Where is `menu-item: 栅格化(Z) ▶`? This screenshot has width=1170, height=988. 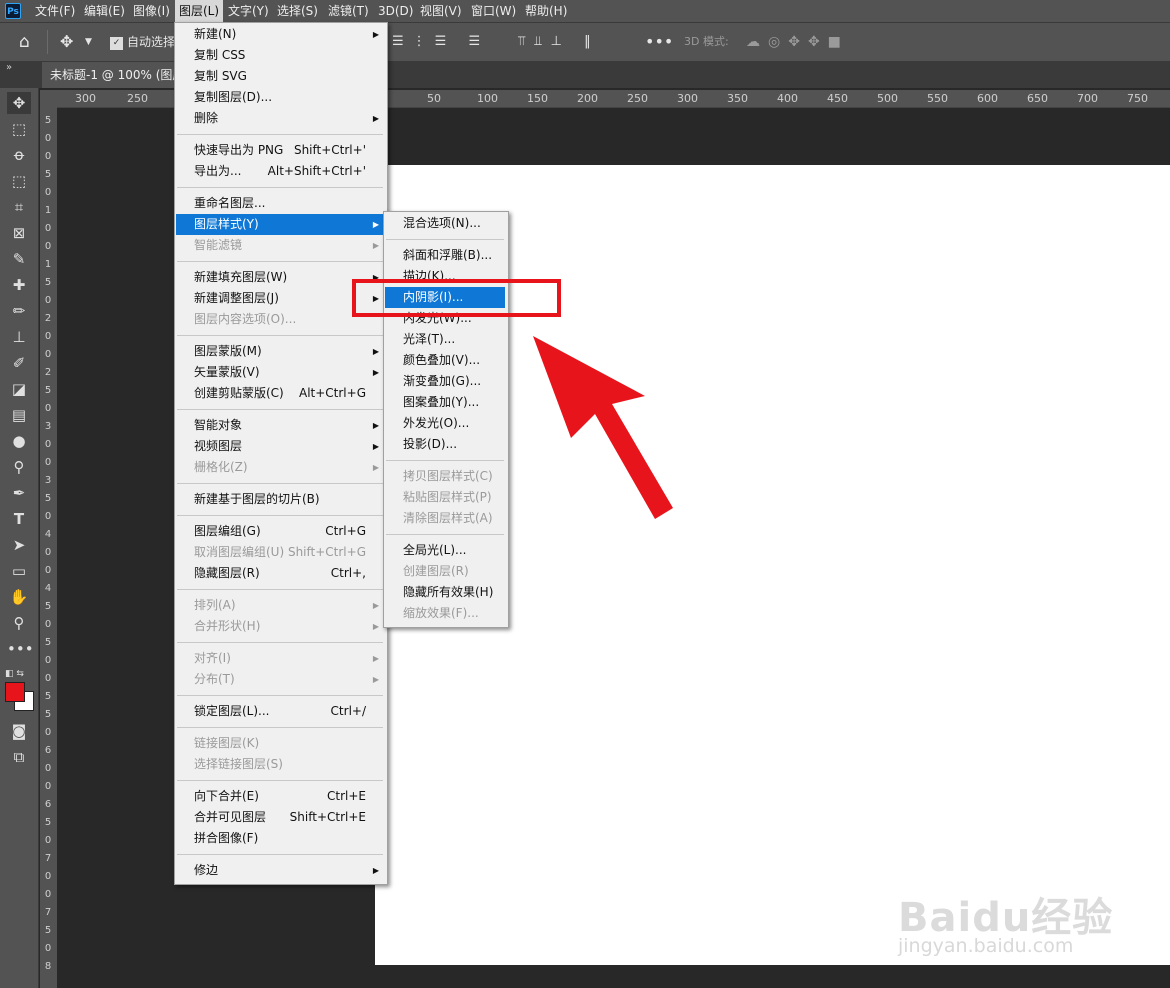 menu-item: 栅格化(Z) ▶ is located at coordinates (280, 467).